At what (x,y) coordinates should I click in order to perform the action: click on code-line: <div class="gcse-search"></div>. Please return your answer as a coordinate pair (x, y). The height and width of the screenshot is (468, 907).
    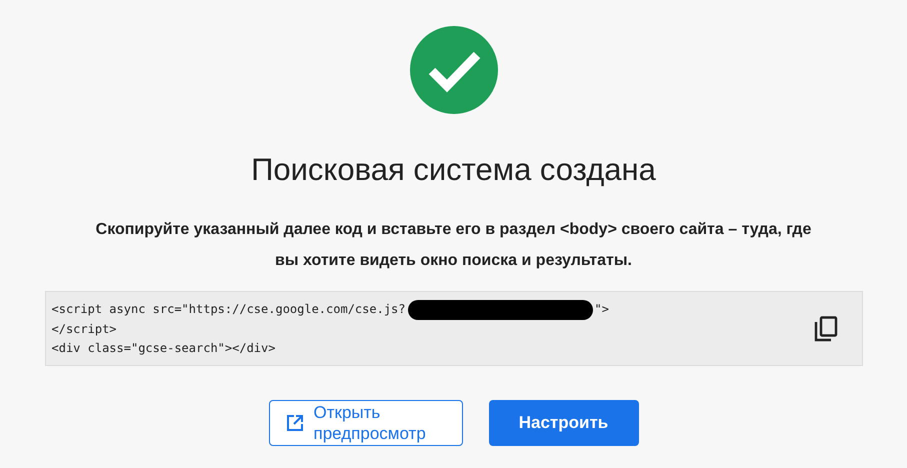
    Looking at the image, I should click on (164, 348).